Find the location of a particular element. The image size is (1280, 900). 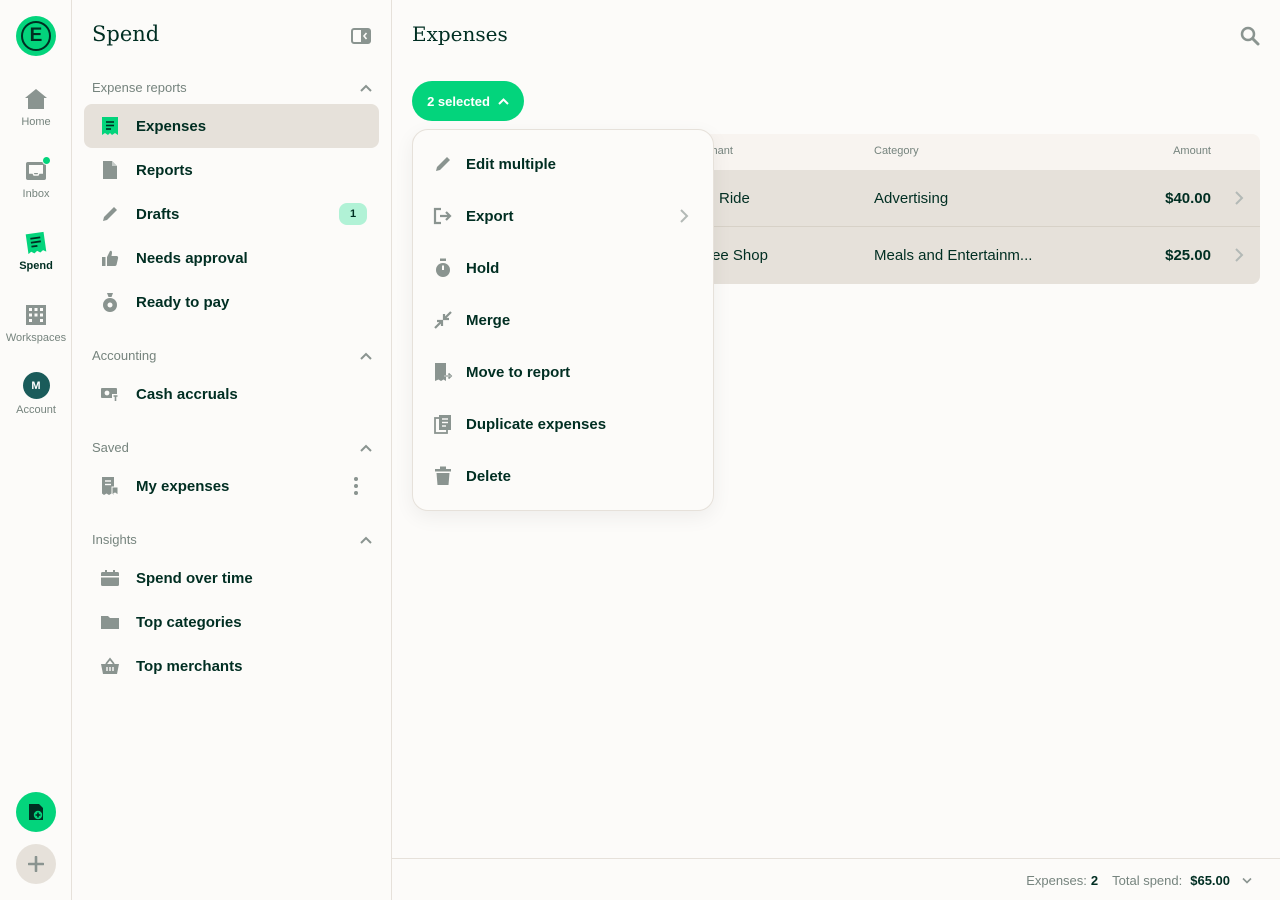

calendar-icon is located at coordinates (110, 578).